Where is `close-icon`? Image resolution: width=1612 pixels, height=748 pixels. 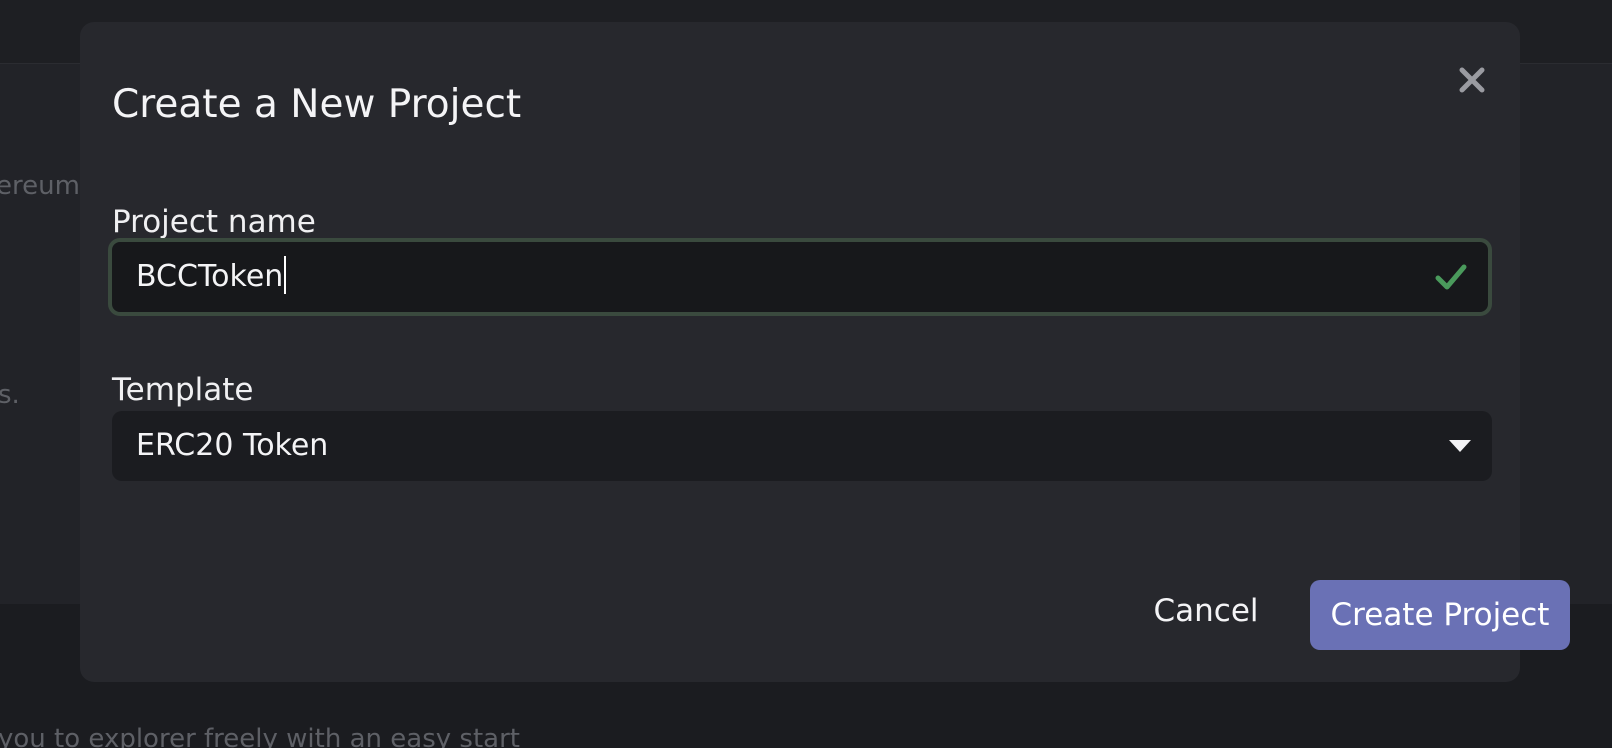 close-icon is located at coordinates (1472, 80).